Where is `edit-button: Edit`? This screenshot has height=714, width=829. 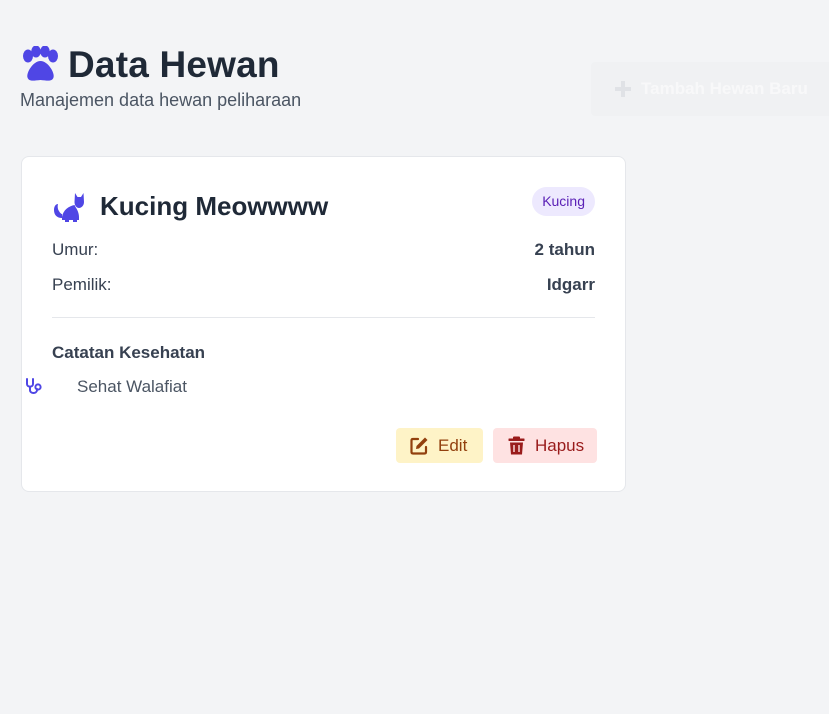 edit-button: Edit is located at coordinates (439, 445).